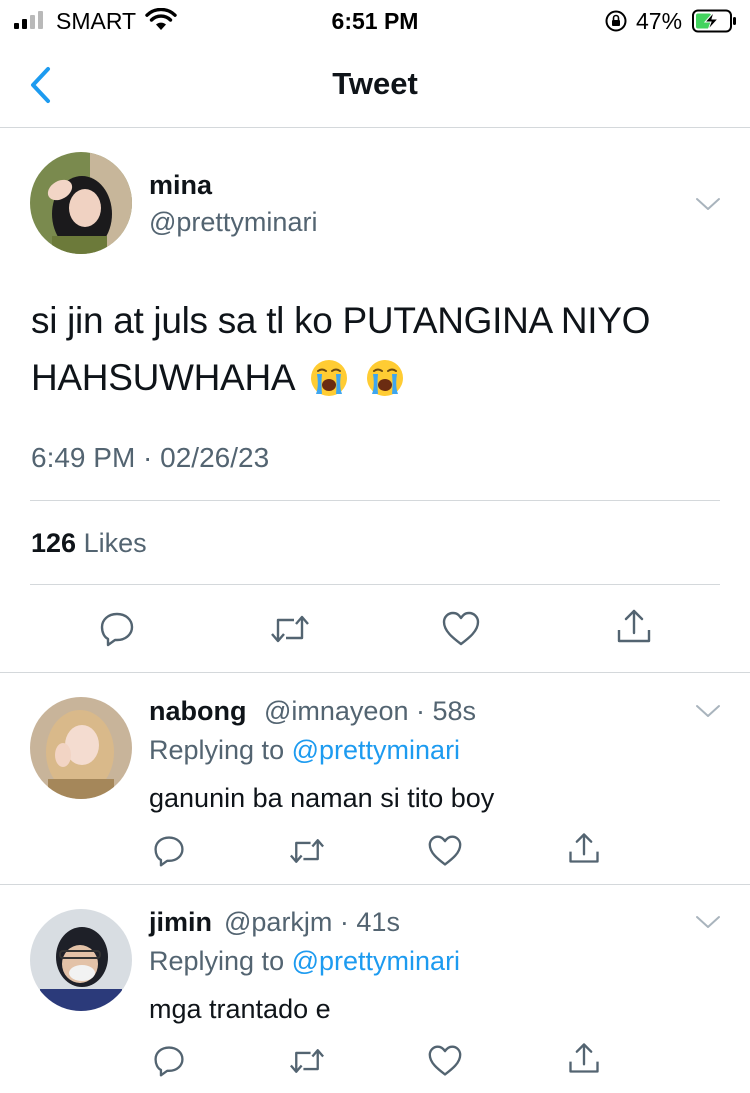  Describe the element at coordinates (659, 21) in the screenshot. I see `battery-percentage: 47%` at that location.